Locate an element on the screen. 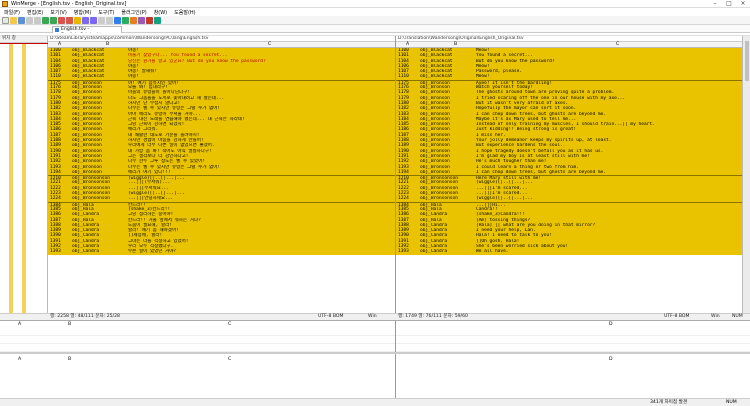 The height and width of the screenshot is (406, 750). location-bar-left is located at coordinates (11, 181).